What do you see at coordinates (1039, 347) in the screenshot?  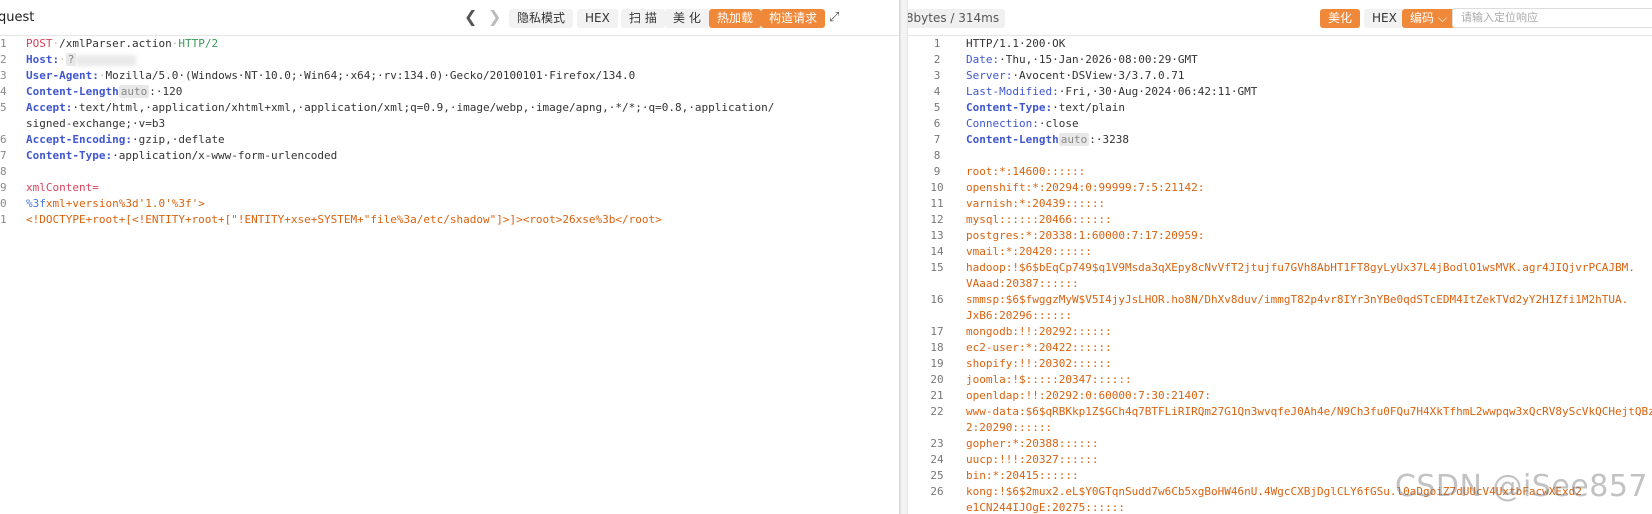 I see `token: ec2-user:*:20422::::::` at bounding box center [1039, 347].